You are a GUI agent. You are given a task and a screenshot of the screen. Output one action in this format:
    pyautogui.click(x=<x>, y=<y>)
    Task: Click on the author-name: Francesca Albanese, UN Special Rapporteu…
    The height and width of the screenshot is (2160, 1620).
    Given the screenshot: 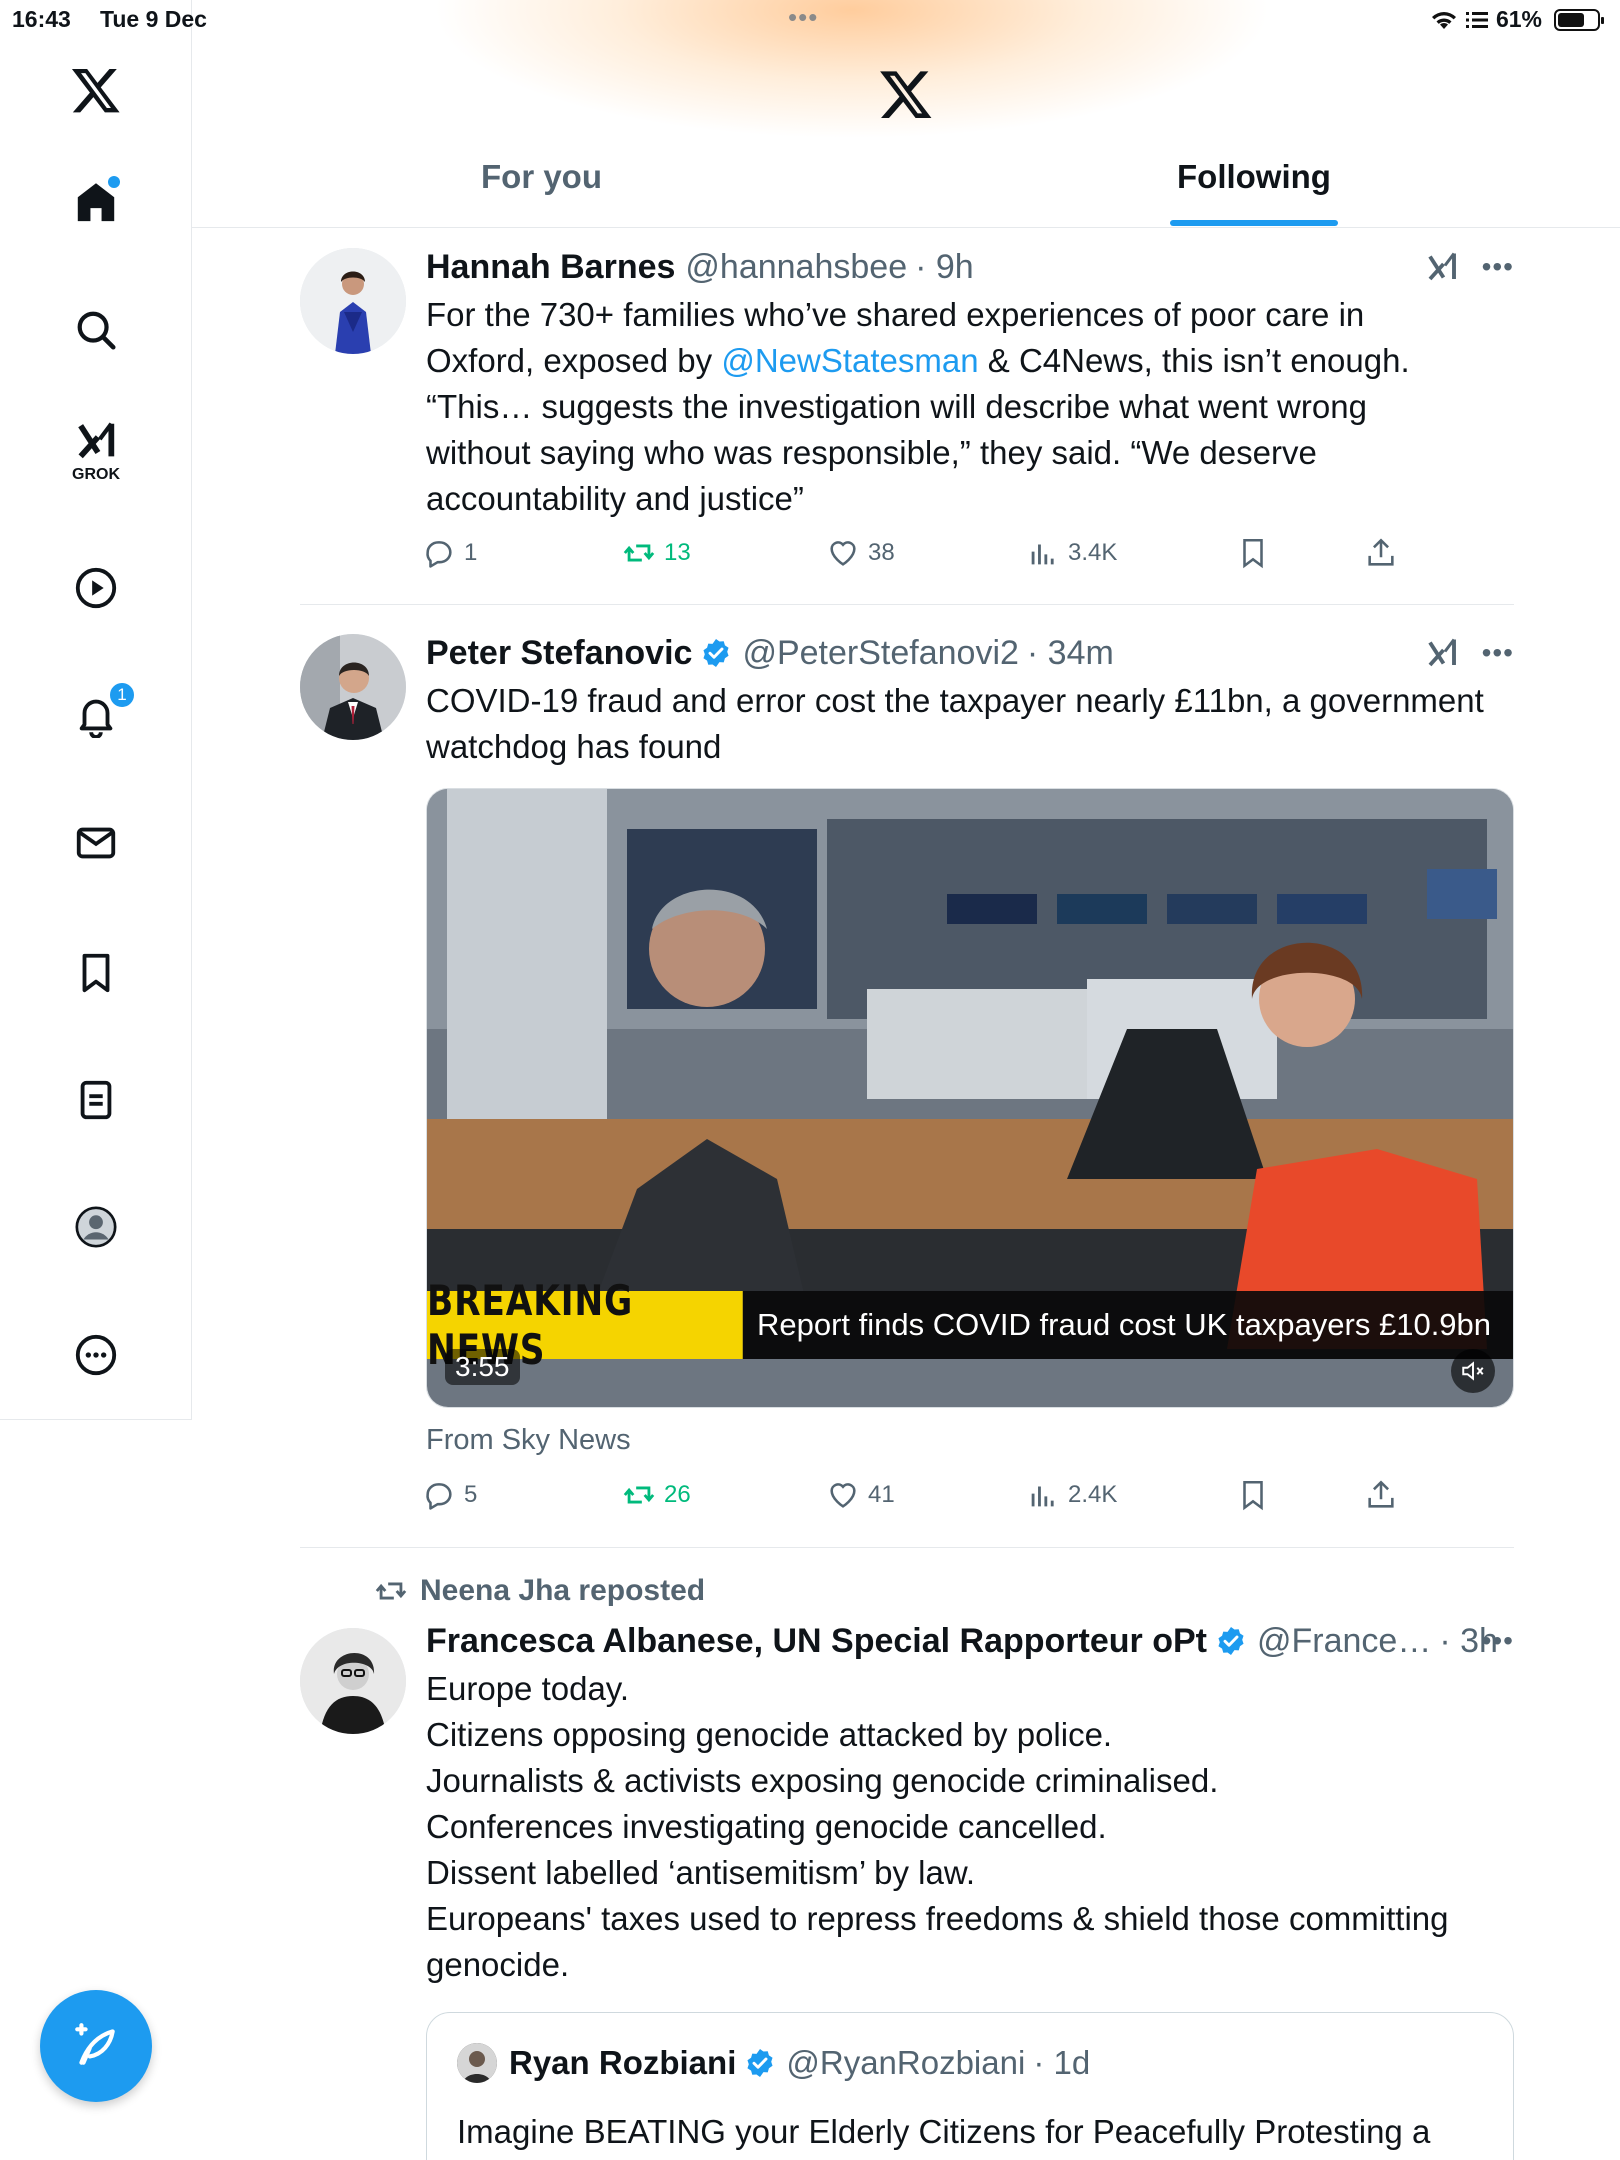 What is the action you would take?
    pyautogui.click(x=816, y=1641)
    